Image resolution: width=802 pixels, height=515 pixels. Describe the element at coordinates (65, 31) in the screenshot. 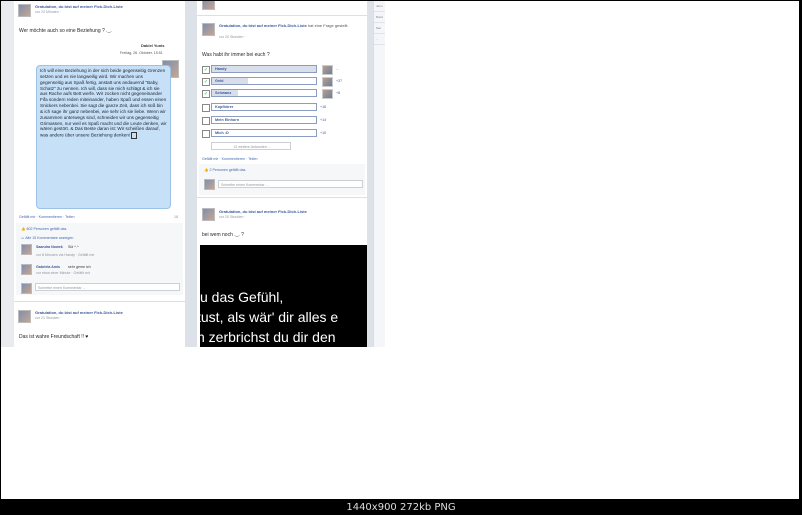

I see `post-text: Wer möchte auch so eine Beziehung ? ._.` at that location.